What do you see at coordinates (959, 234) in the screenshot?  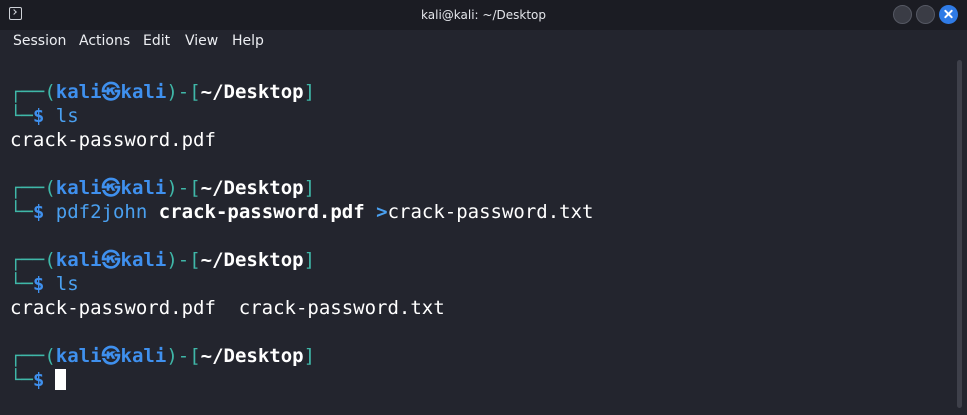 I see `scrollbar` at bounding box center [959, 234].